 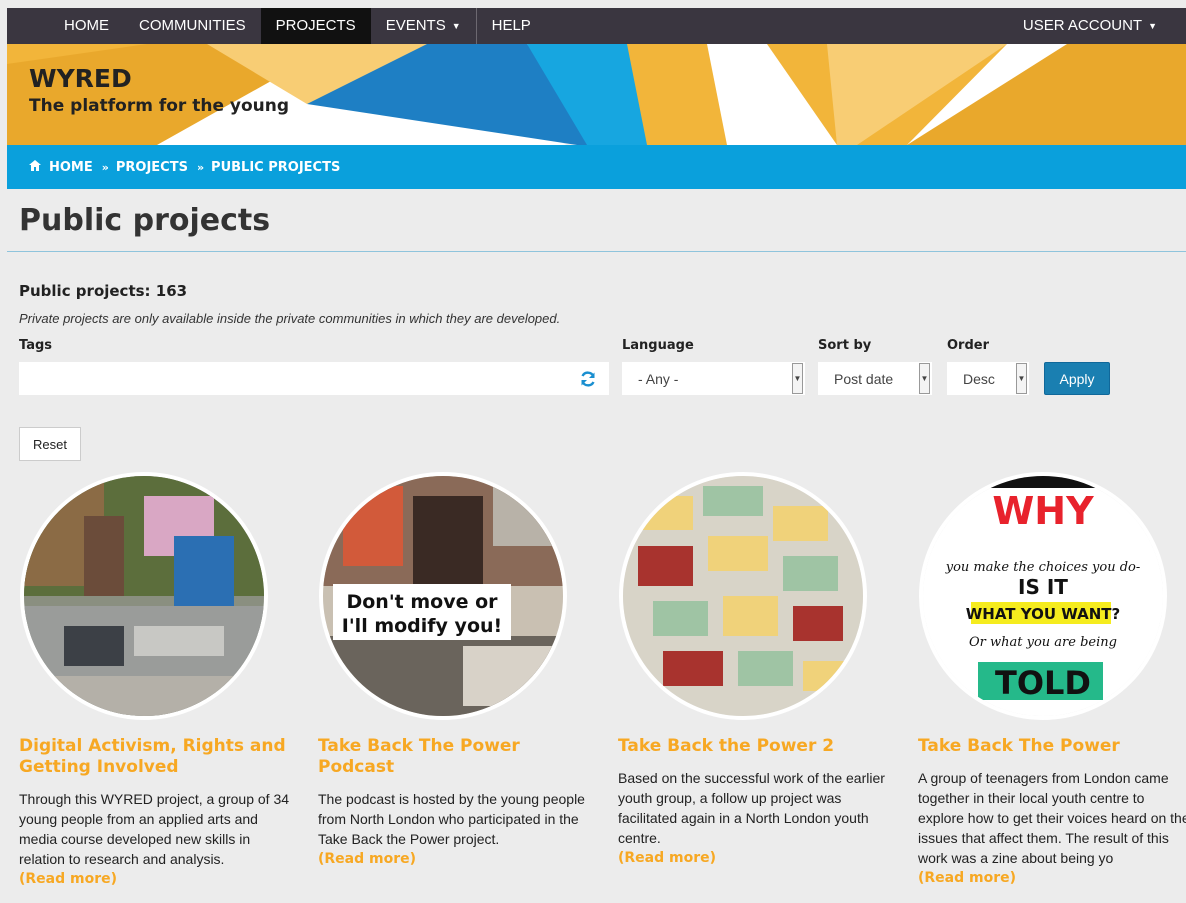 I want to click on image-caption-line-2: I'll modify you!, so click(x=422, y=626).